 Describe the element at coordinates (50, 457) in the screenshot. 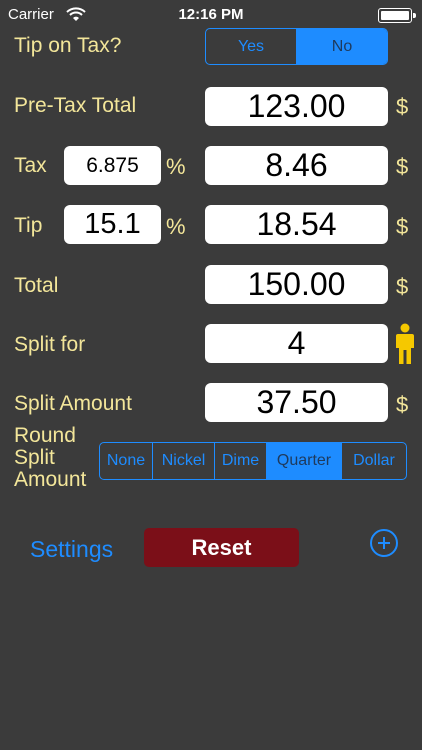

I see `round-label: Round Split Amount` at that location.